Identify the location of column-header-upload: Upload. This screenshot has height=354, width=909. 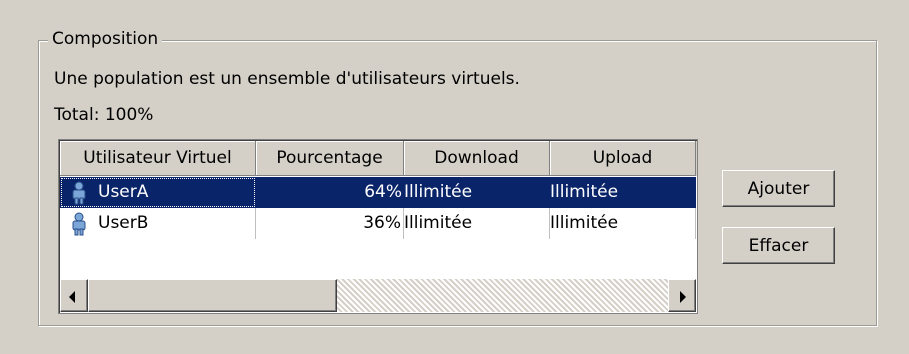
(623, 158).